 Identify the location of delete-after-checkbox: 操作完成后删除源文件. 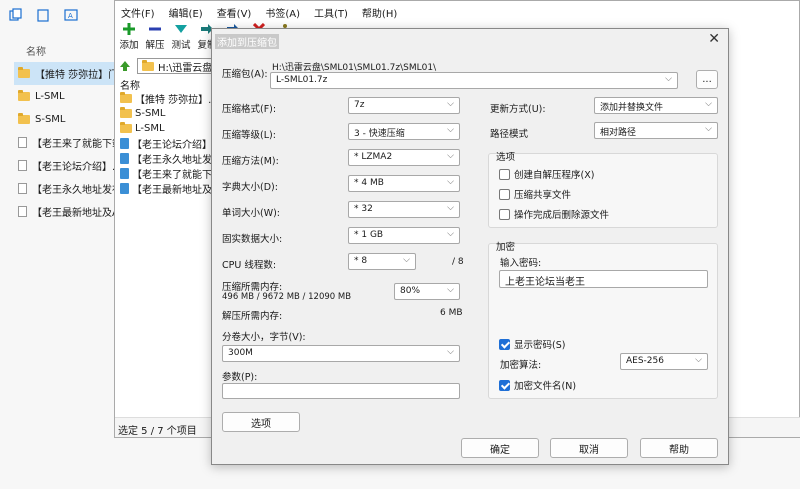
(554, 214).